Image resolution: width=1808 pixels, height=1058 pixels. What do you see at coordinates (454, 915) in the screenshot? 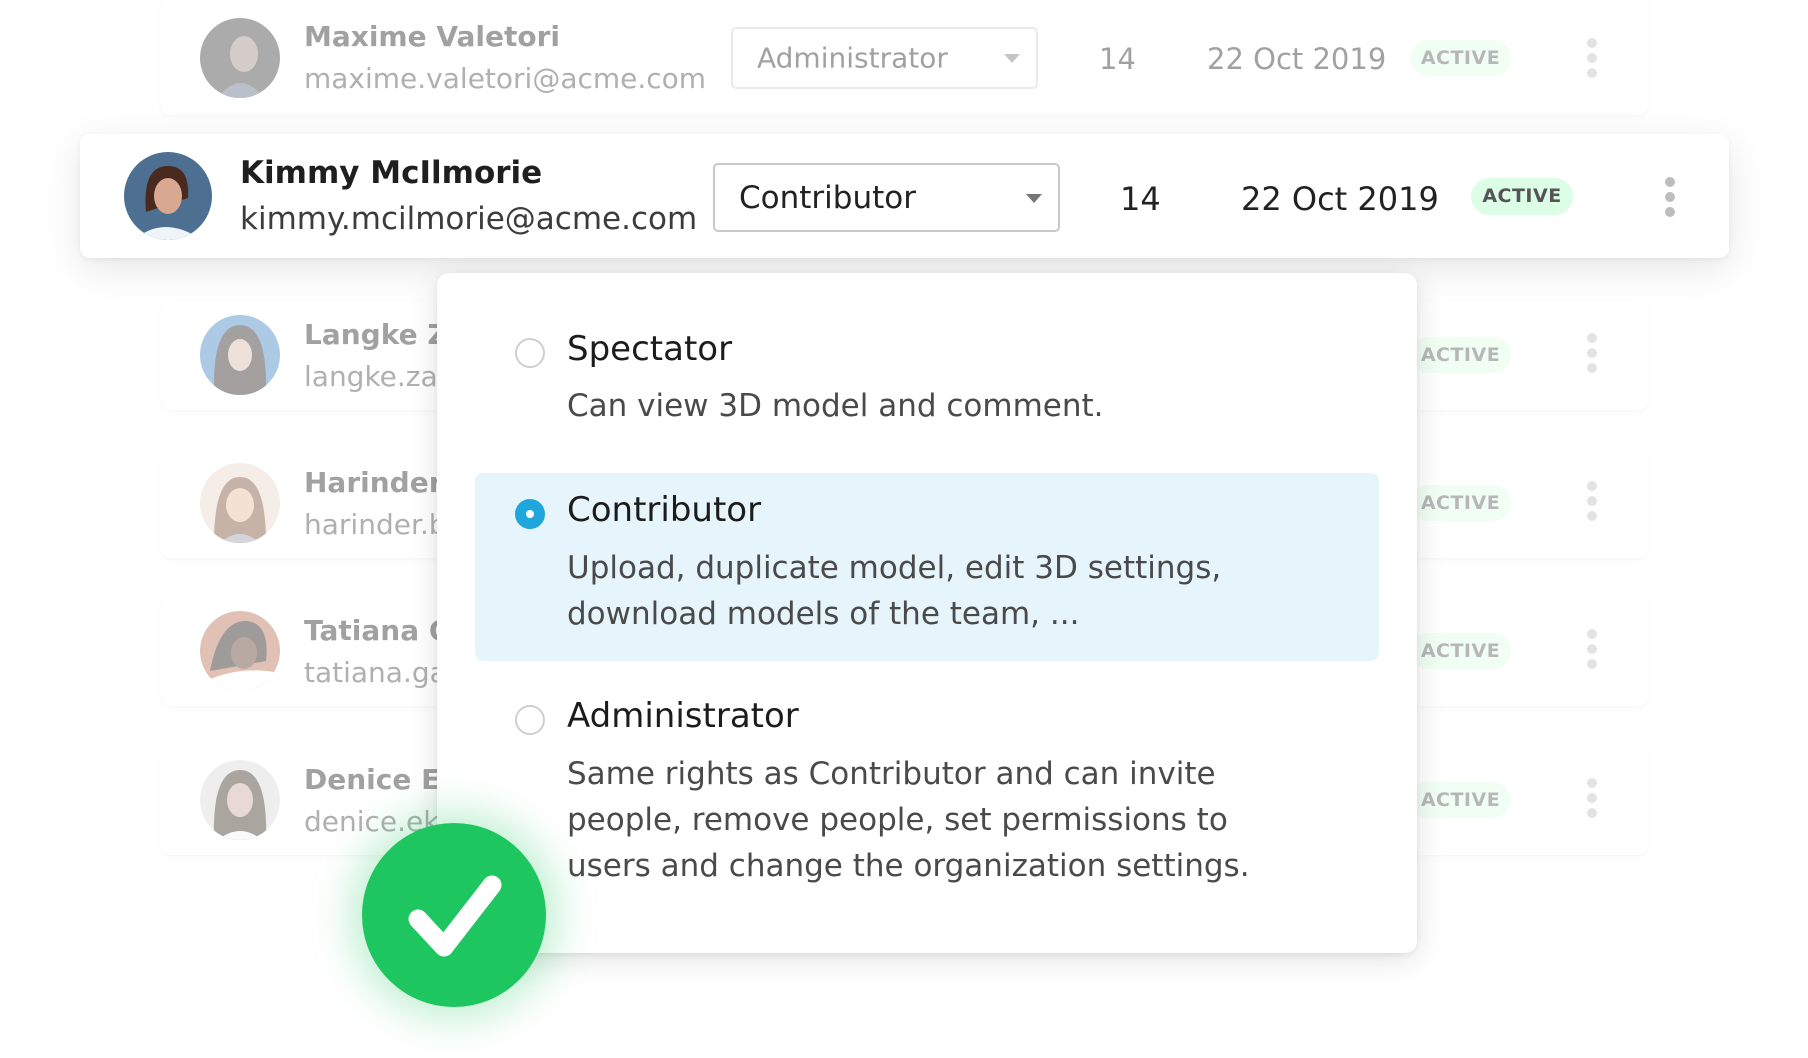
I see `check-circle-icon` at bounding box center [454, 915].